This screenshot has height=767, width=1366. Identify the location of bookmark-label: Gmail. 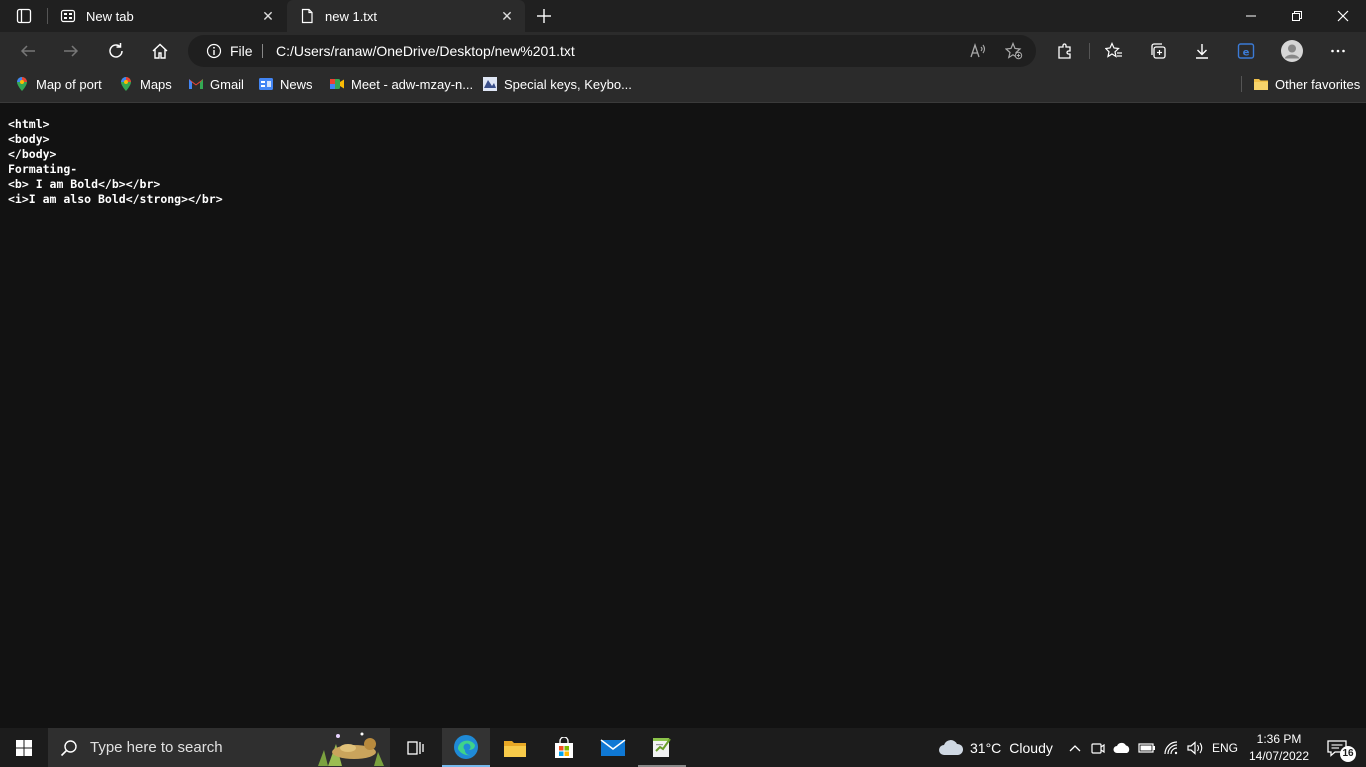
(227, 84).